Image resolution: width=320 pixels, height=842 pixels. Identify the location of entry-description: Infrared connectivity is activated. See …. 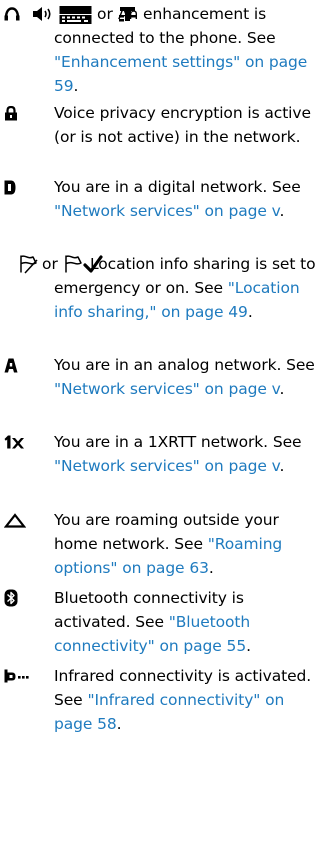
(183, 700).